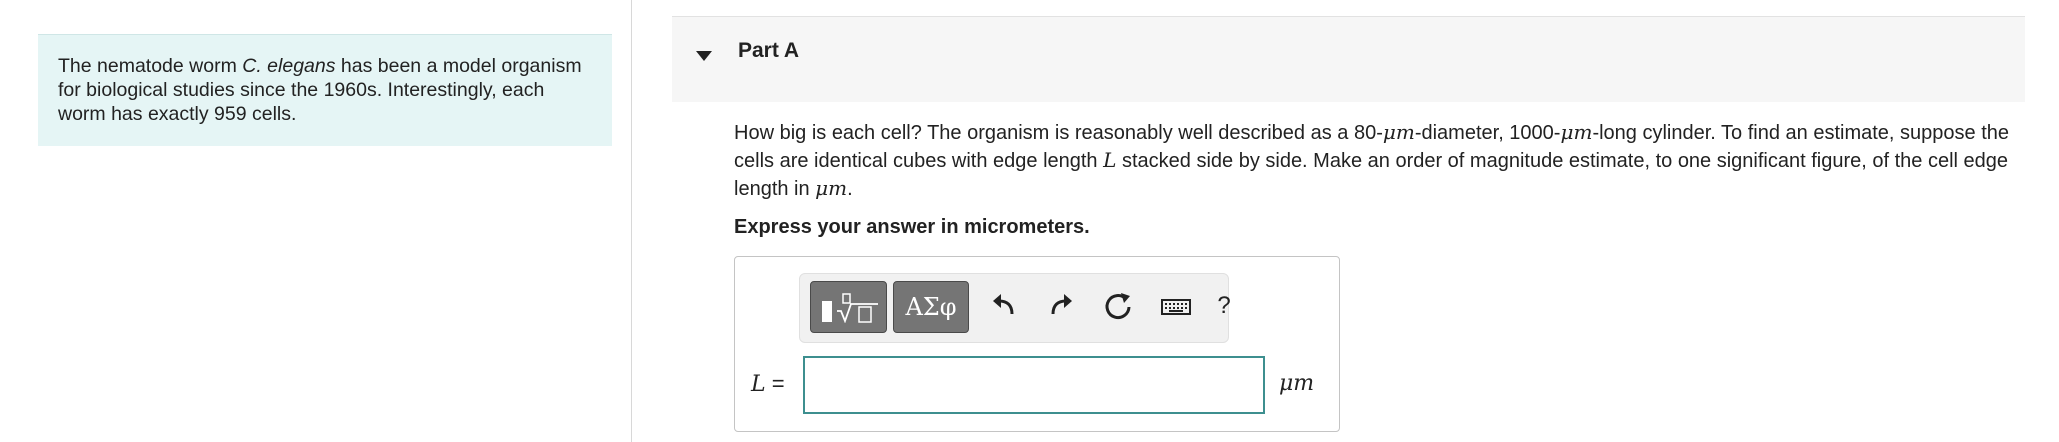  What do you see at coordinates (1004, 306) in the screenshot?
I see `undo-icon` at bounding box center [1004, 306].